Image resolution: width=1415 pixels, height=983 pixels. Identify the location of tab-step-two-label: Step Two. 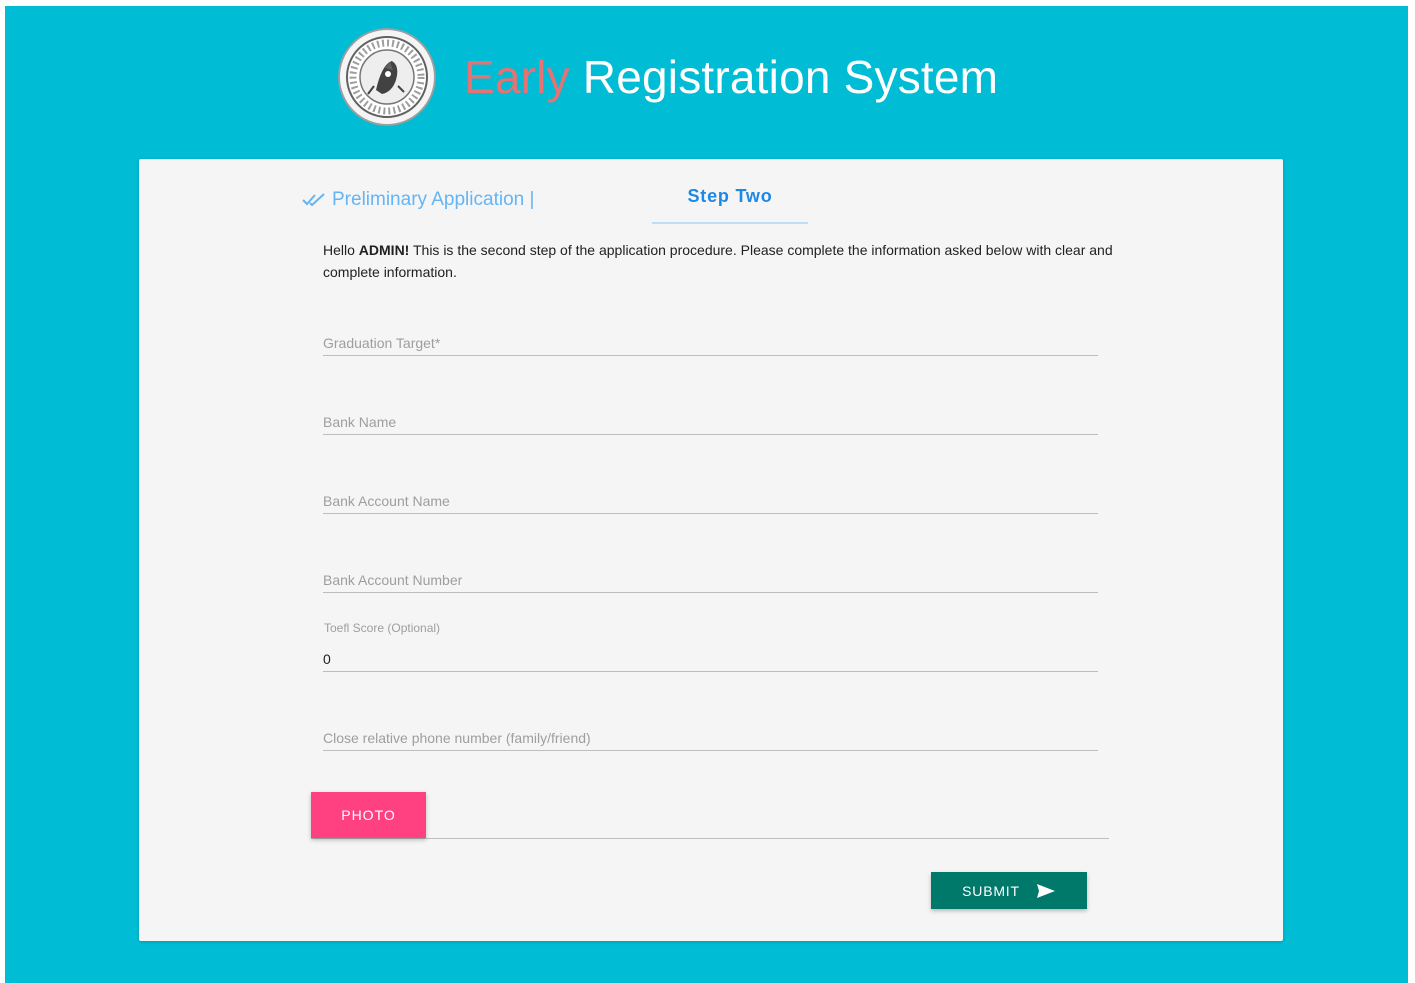
(730, 196).